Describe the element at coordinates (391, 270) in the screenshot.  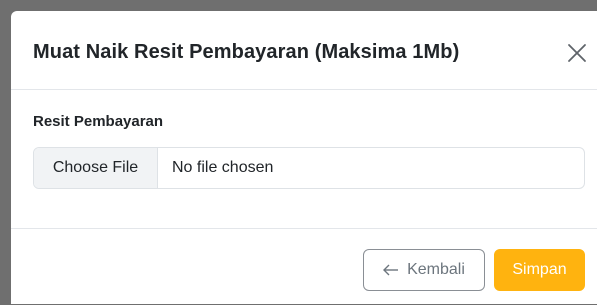
I see `arrow-left-icon` at that location.